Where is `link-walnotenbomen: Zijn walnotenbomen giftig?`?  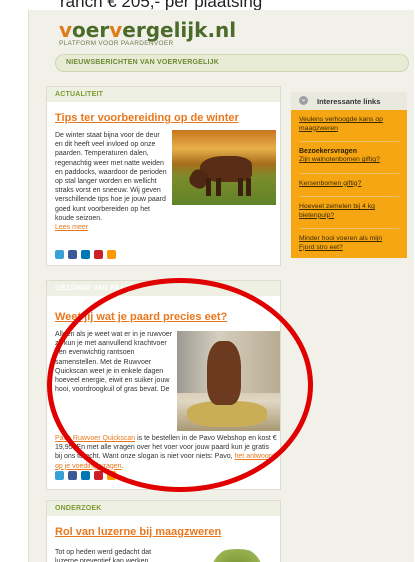 link-walnotenbomen: Zijn walnotenbomen giftig? is located at coordinates (349, 160).